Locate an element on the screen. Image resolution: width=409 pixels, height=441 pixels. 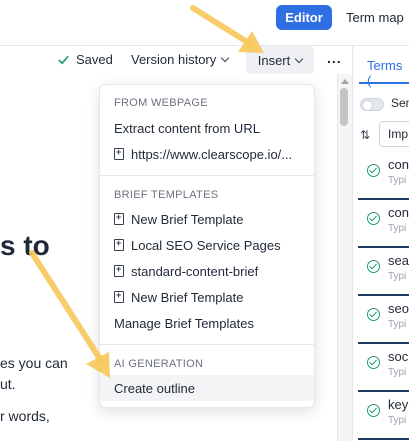
term-item: sea Typi is located at coordinates (383, 272).